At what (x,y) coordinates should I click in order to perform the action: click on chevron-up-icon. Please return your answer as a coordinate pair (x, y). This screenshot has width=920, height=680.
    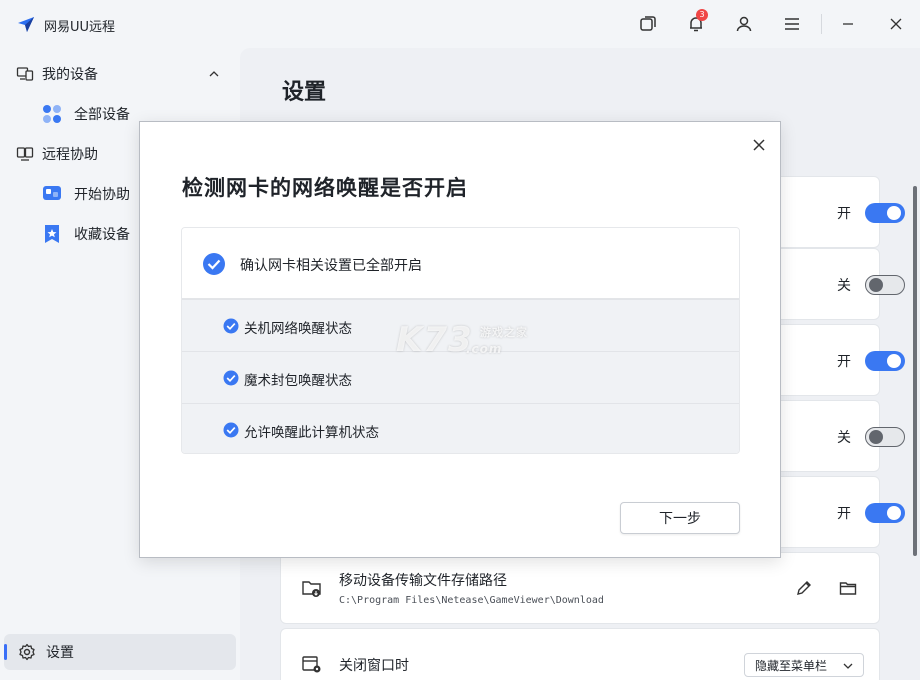
    Looking at the image, I should click on (214, 74).